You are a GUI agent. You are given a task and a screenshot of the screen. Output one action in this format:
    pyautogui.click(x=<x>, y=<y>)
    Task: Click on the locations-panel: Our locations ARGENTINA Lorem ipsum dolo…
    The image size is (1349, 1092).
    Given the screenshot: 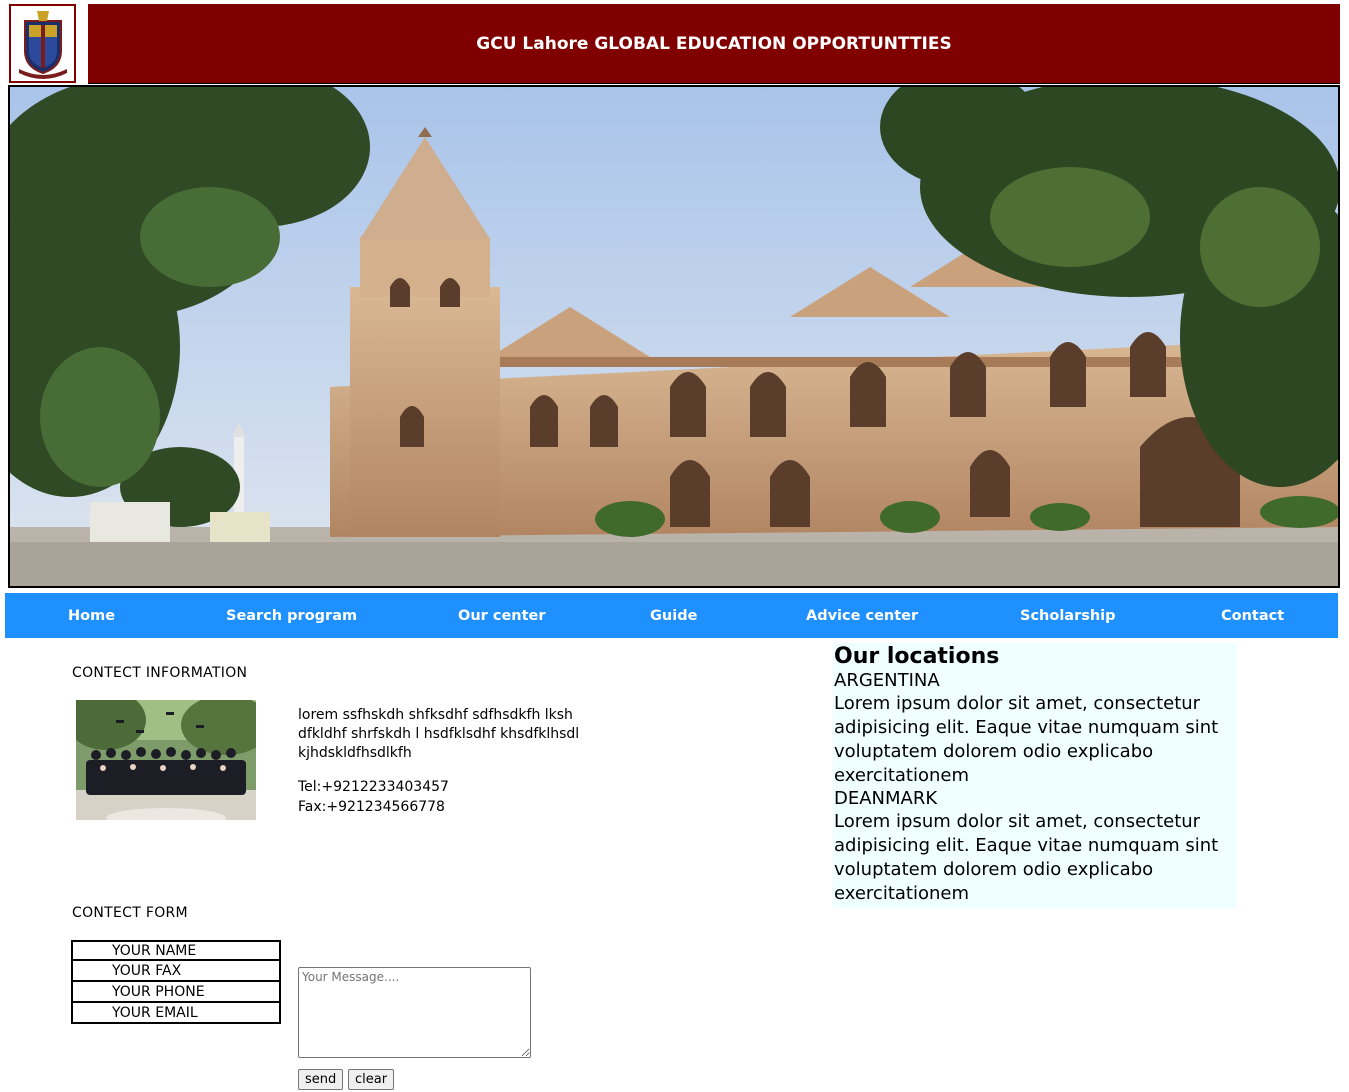 What is the action you would take?
    pyautogui.click(x=1035, y=775)
    